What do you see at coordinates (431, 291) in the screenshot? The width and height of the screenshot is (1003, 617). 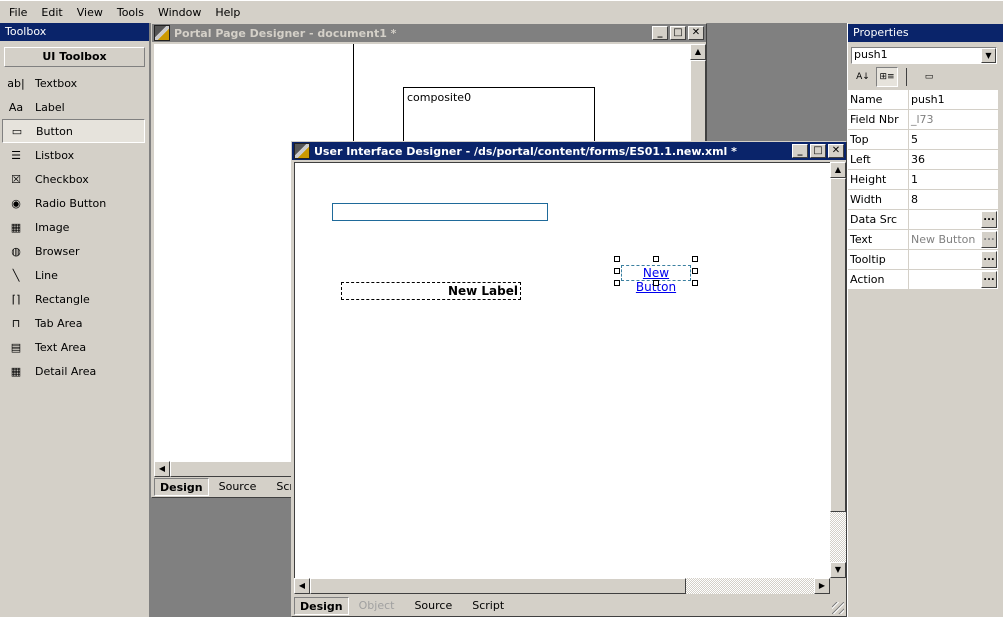 I see `label-widget: New Label` at bounding box center [431, 291].